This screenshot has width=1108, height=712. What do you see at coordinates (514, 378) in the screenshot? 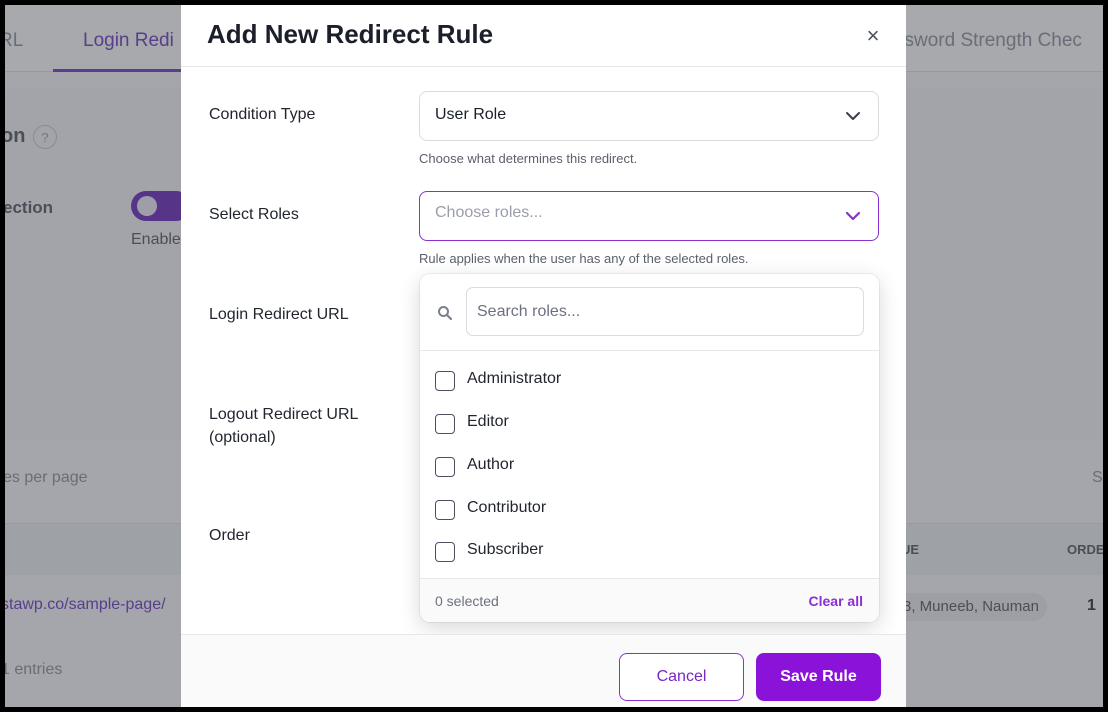
I see `role-option-label: Administrator` at bounding box center [514, 378].